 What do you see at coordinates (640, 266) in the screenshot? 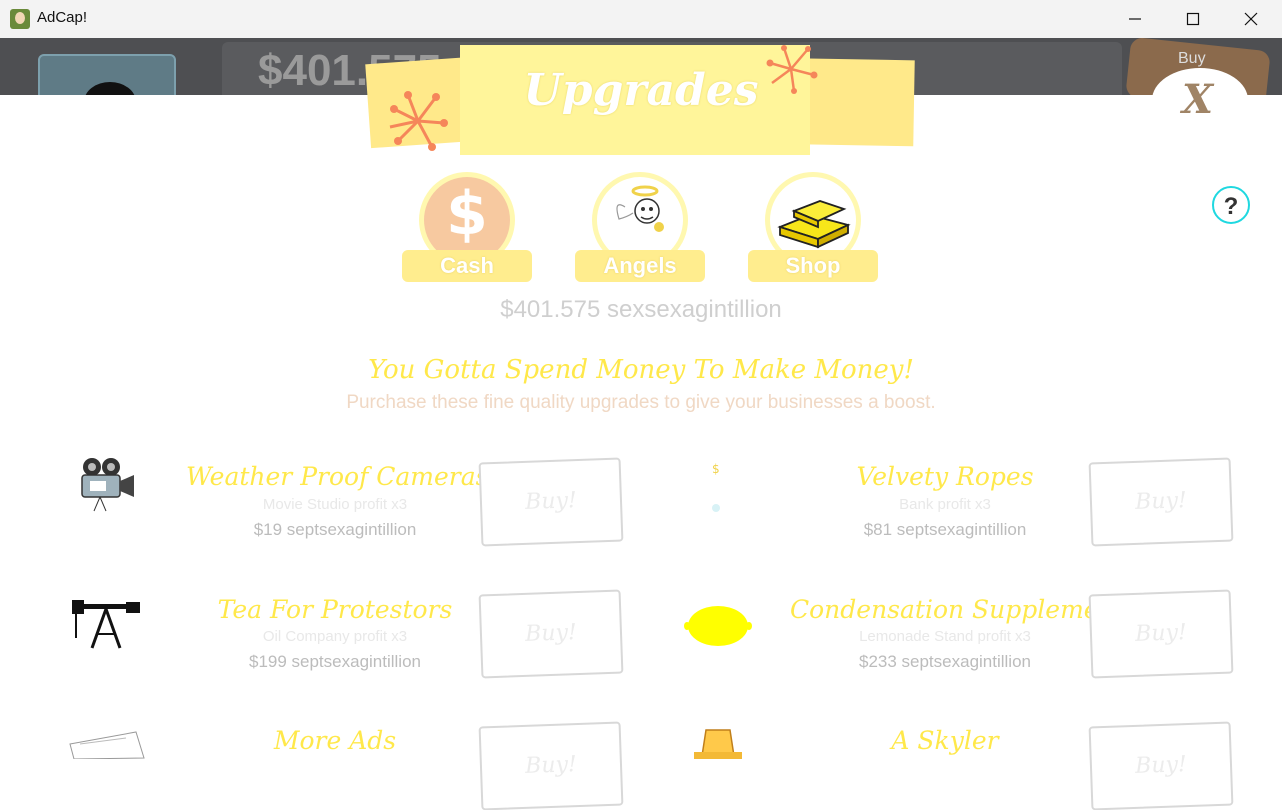
I see `tab-angels-label: Angels` at bounding box center [640, 266].